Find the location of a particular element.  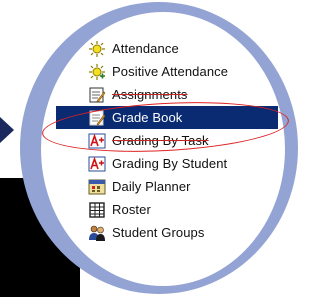

menu-item-grading-by-student: Grading By Student is located at coordinates (183, 163).